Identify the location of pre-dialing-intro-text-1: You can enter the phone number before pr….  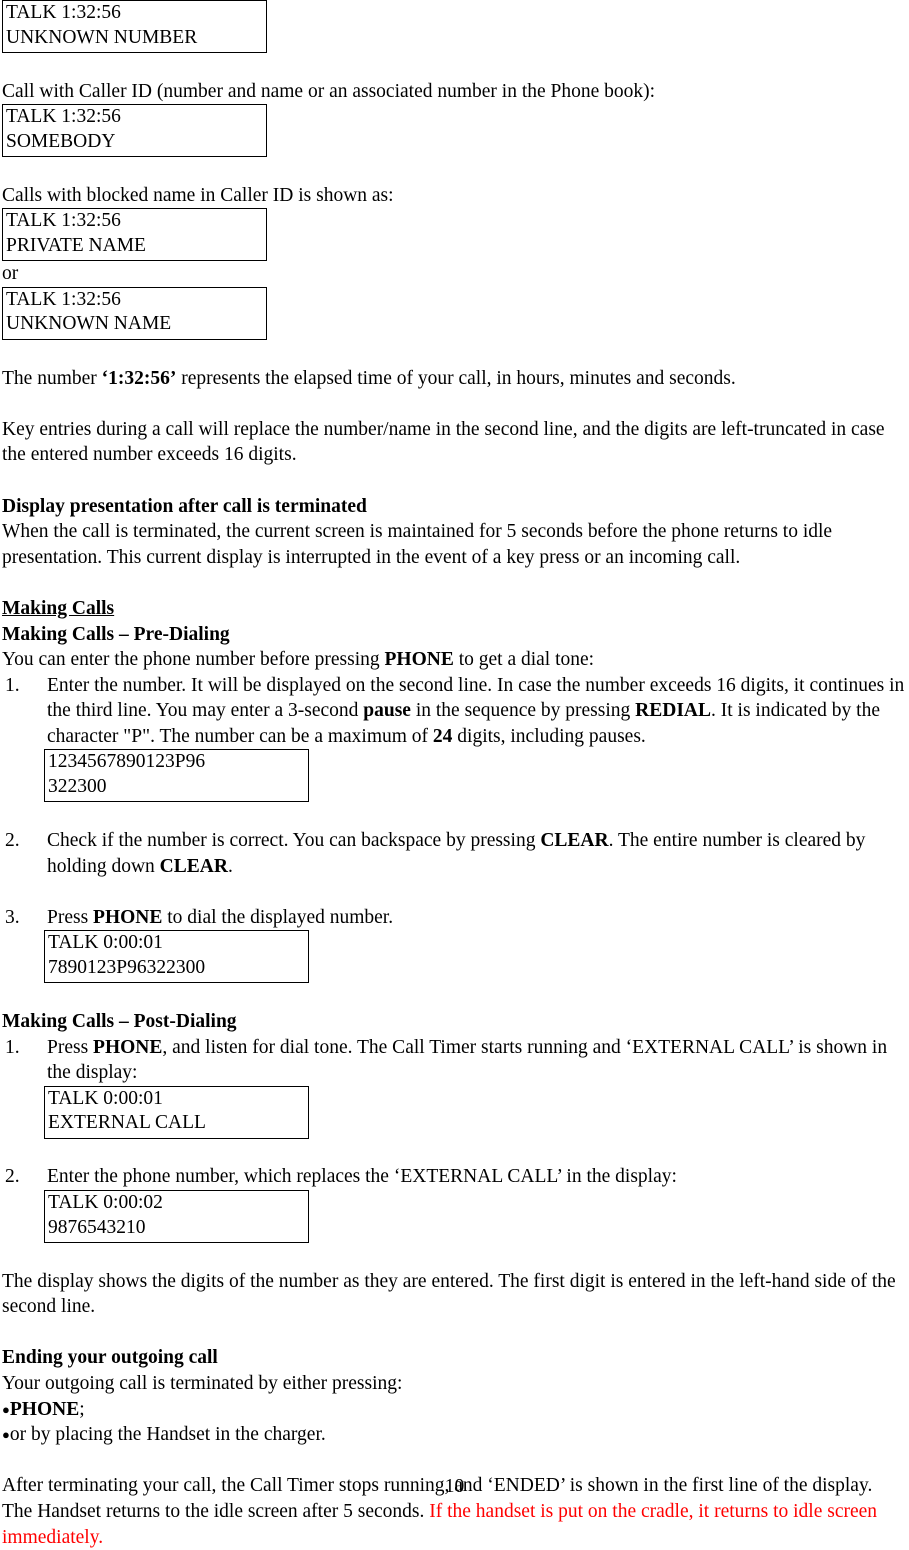
(193, 660).